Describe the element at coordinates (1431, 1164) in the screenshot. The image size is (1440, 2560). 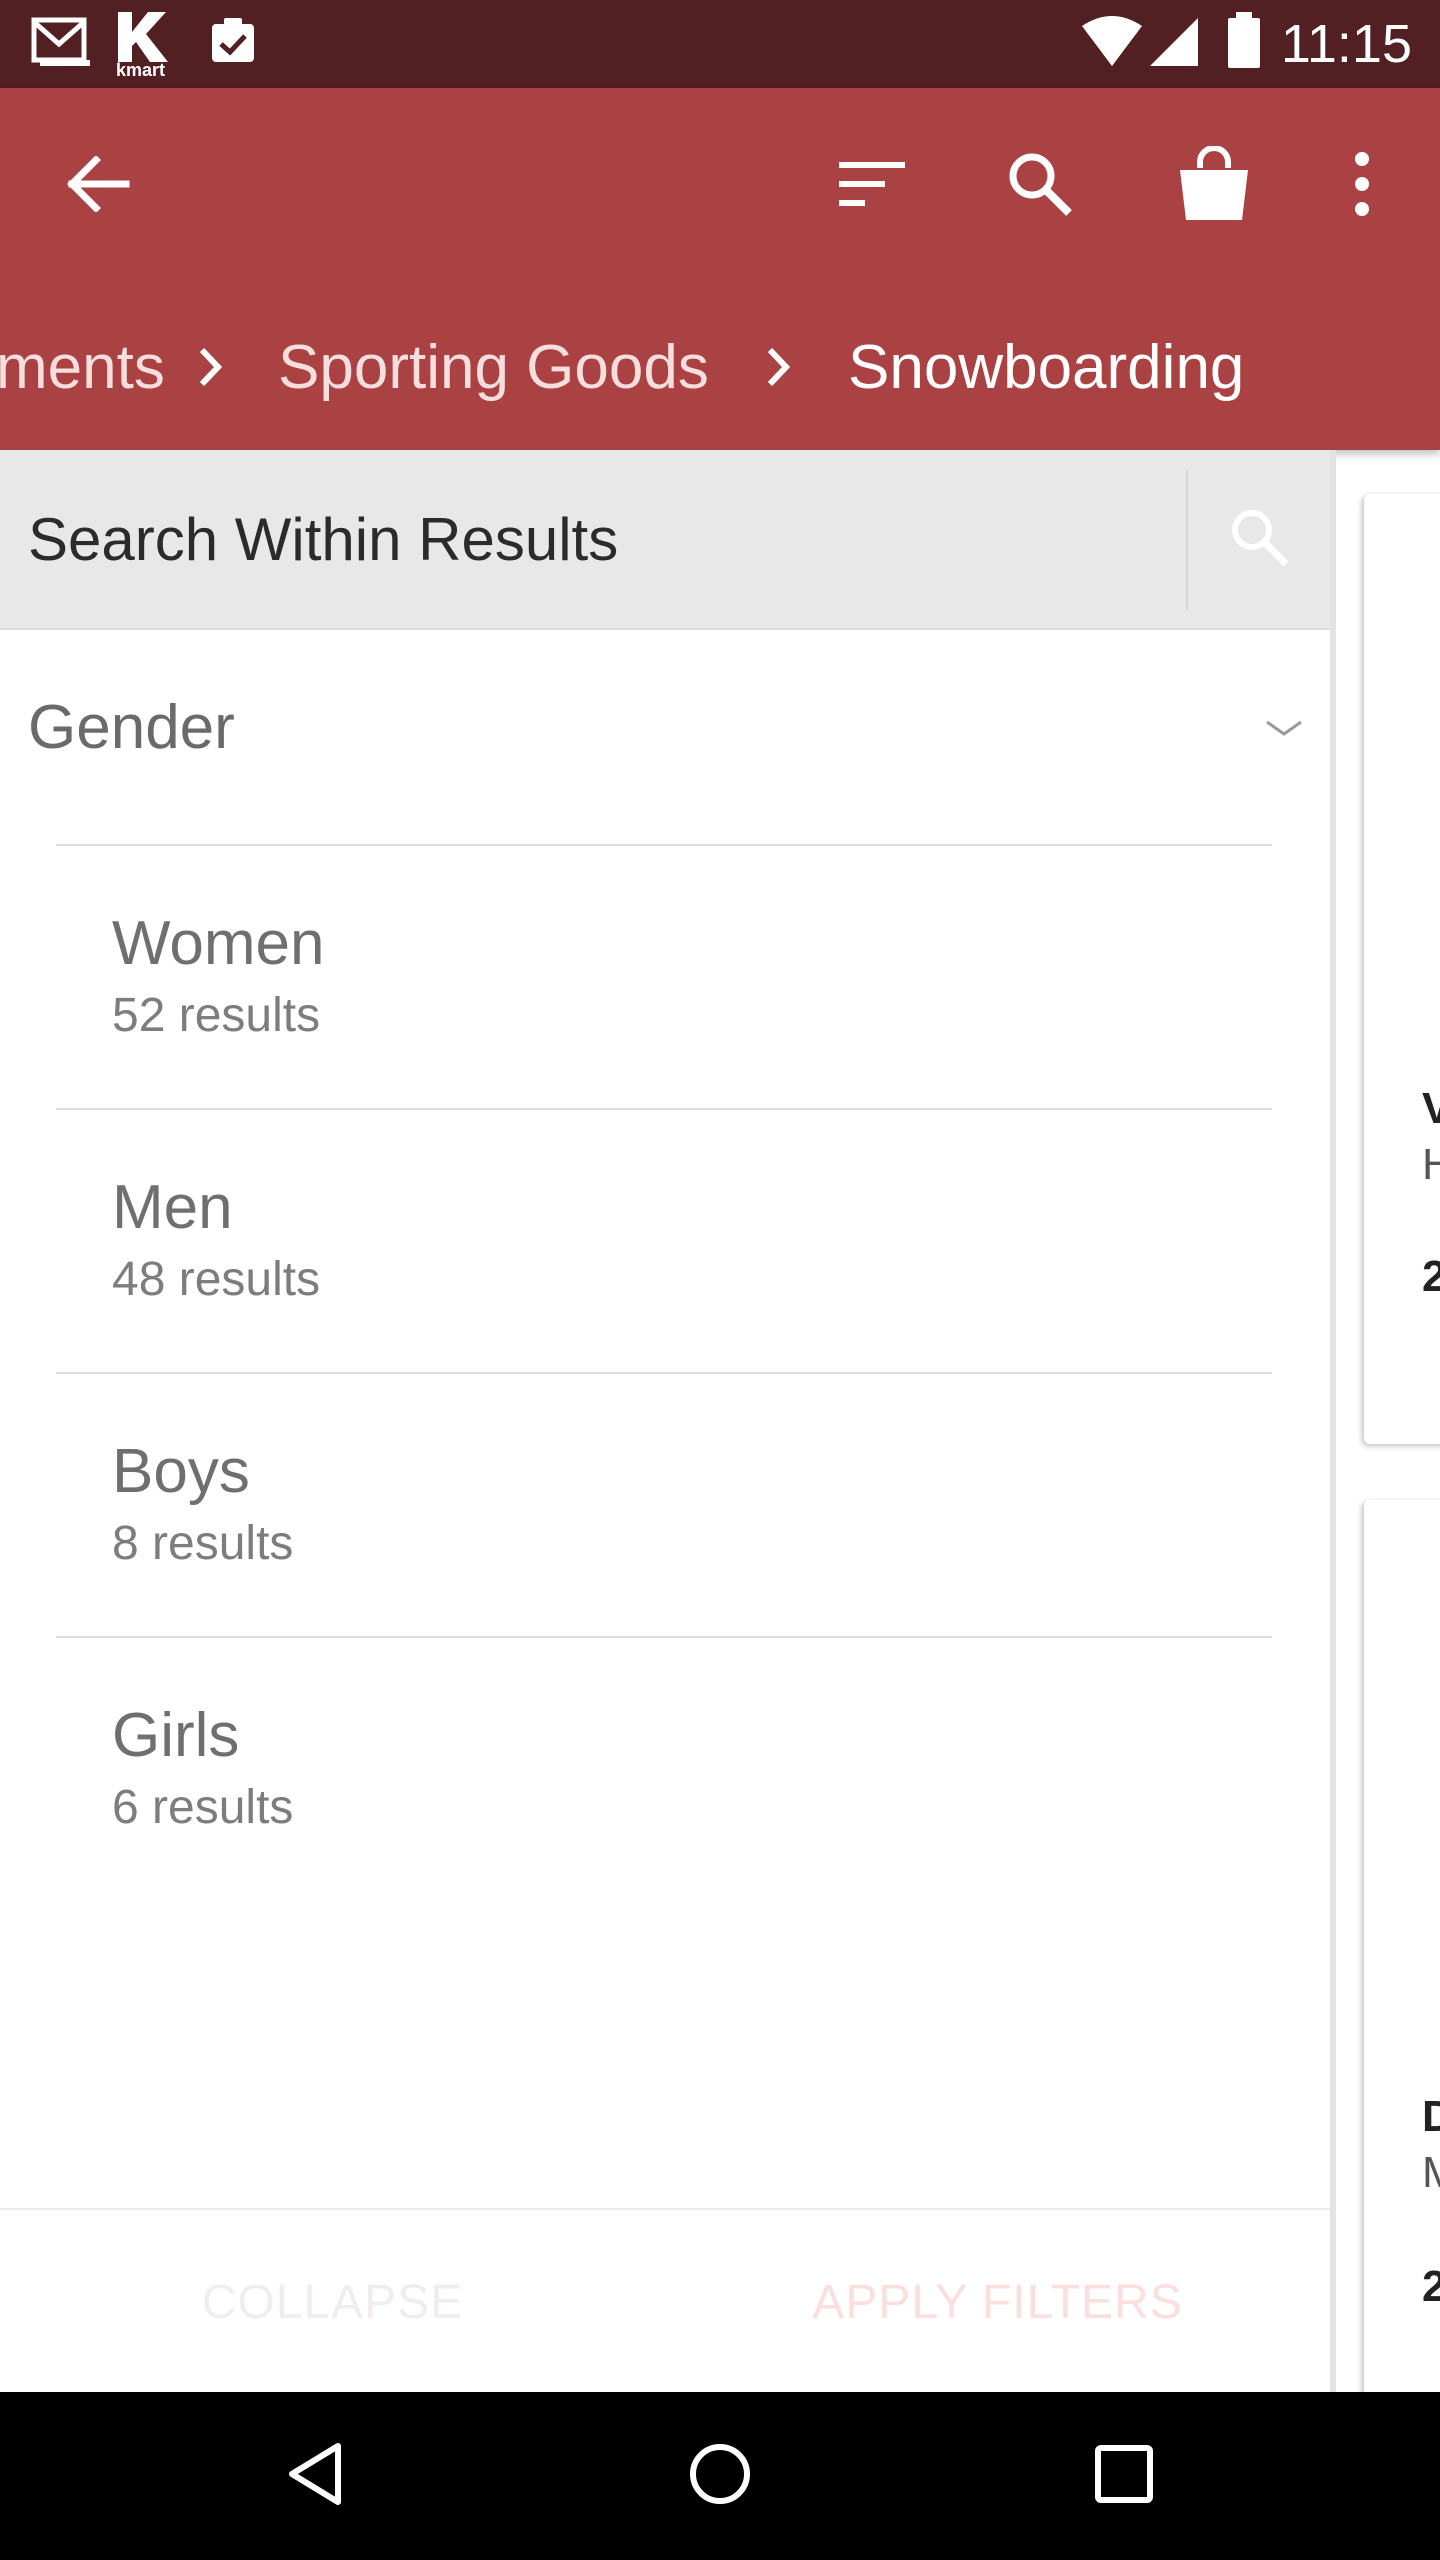
I see `product-subtitle-fragment: H` at that location.